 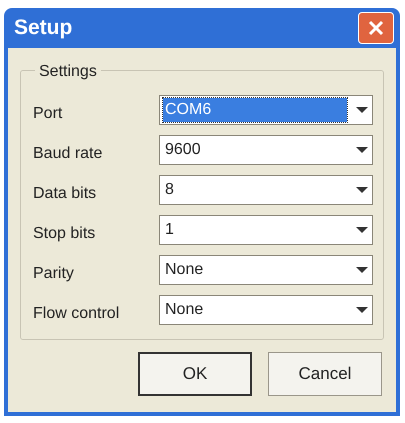 I want to click on field-label: Data bits, so click(x=65, y=194).